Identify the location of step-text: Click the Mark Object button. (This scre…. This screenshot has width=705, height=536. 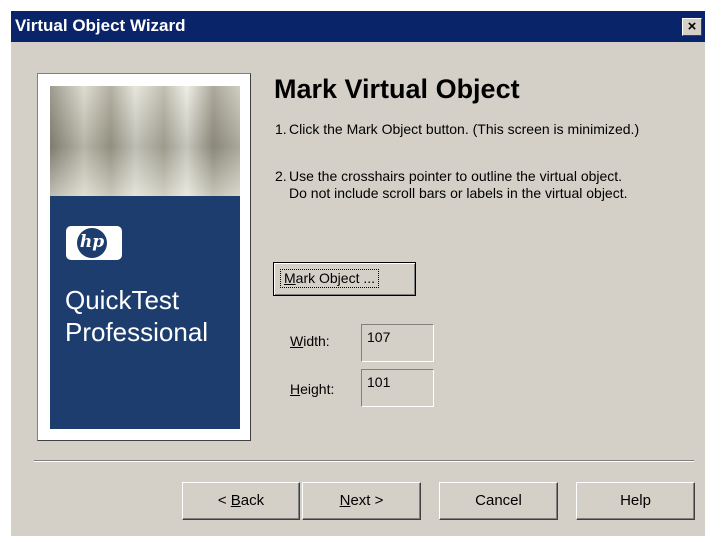
(464, 129).